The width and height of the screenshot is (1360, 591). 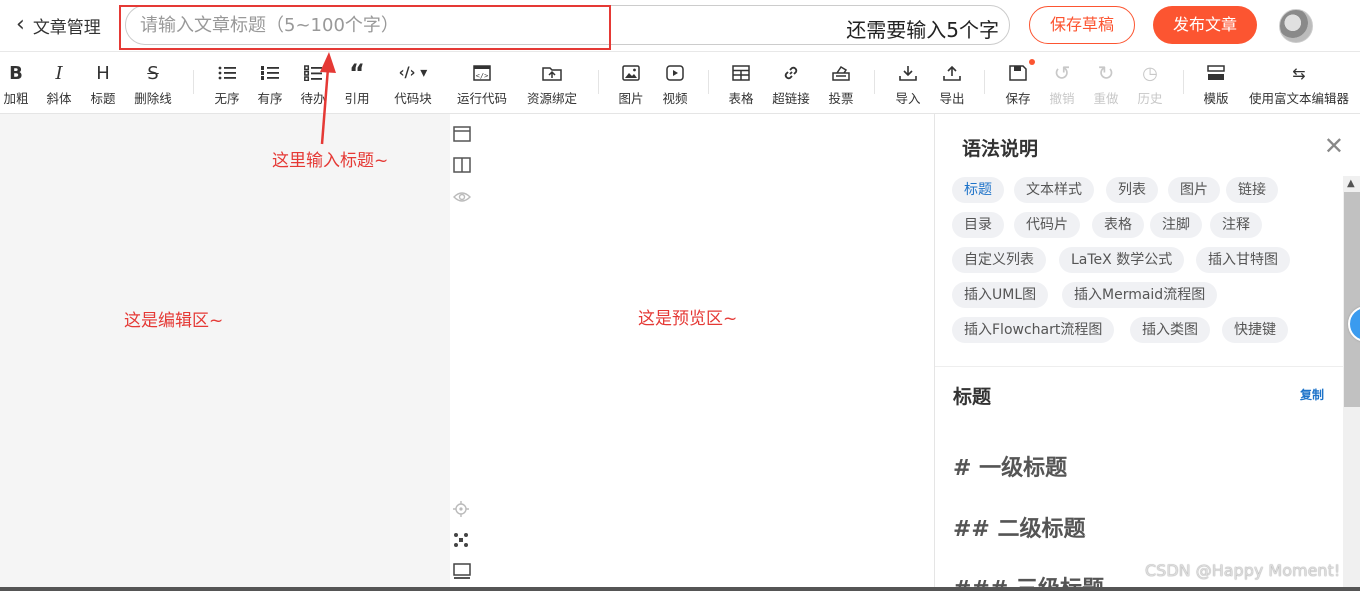 What do you see at coordinates (357, 73) in the screenshot?
I see `quote-icon: “` at bounding box center [357, 73].